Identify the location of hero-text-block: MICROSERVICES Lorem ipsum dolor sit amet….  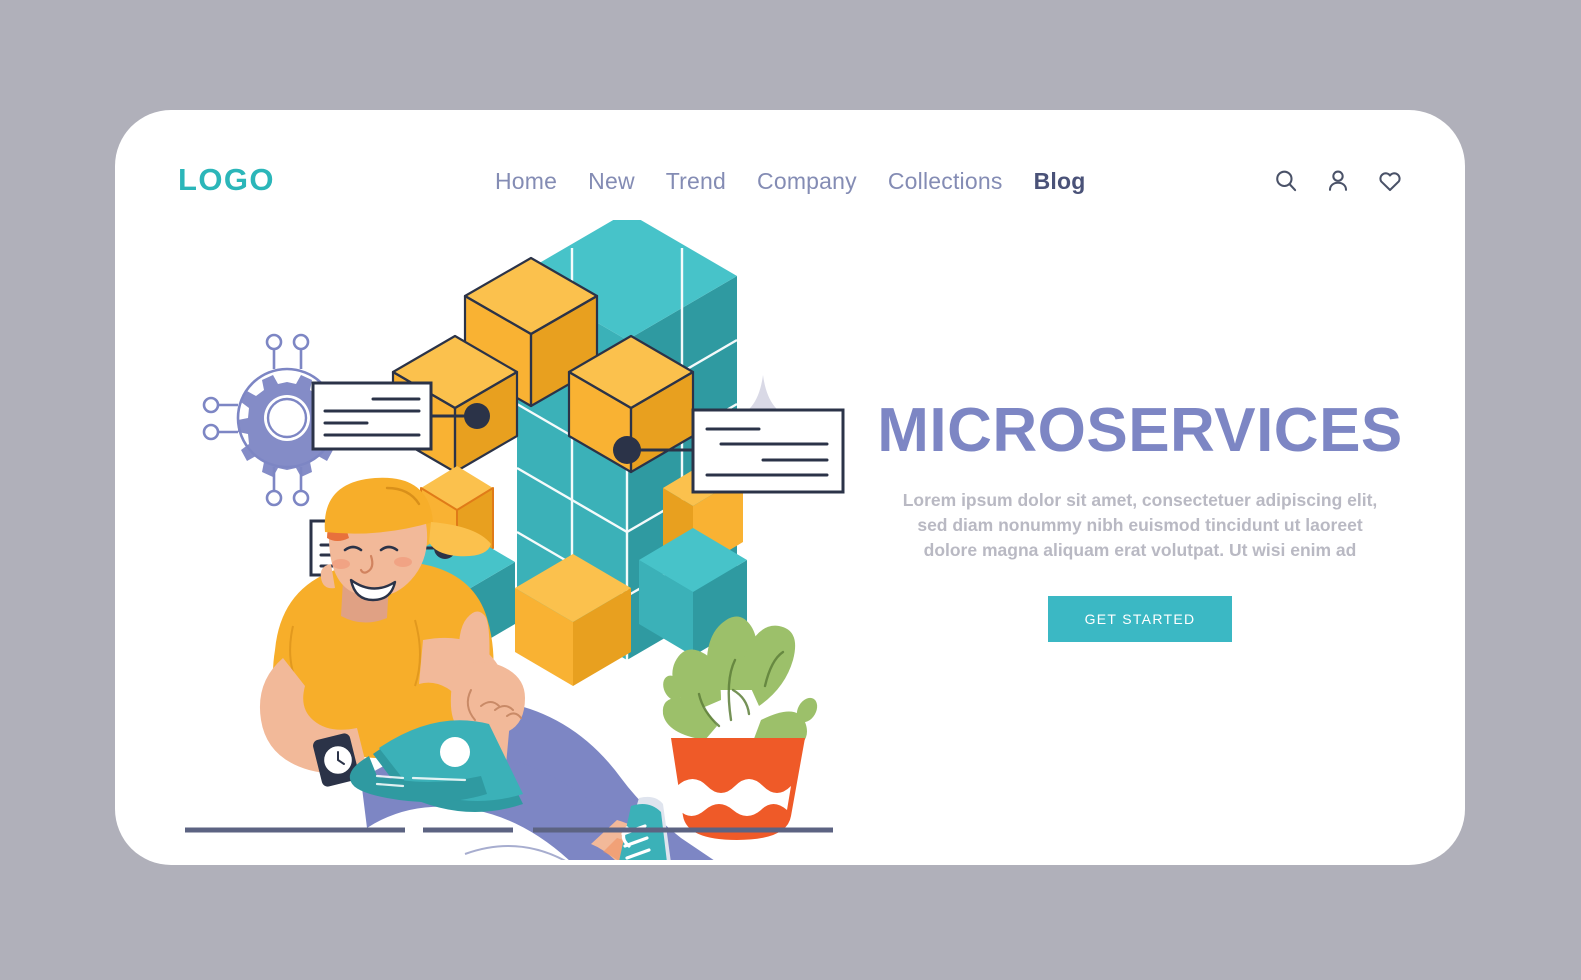
(1140, 521).